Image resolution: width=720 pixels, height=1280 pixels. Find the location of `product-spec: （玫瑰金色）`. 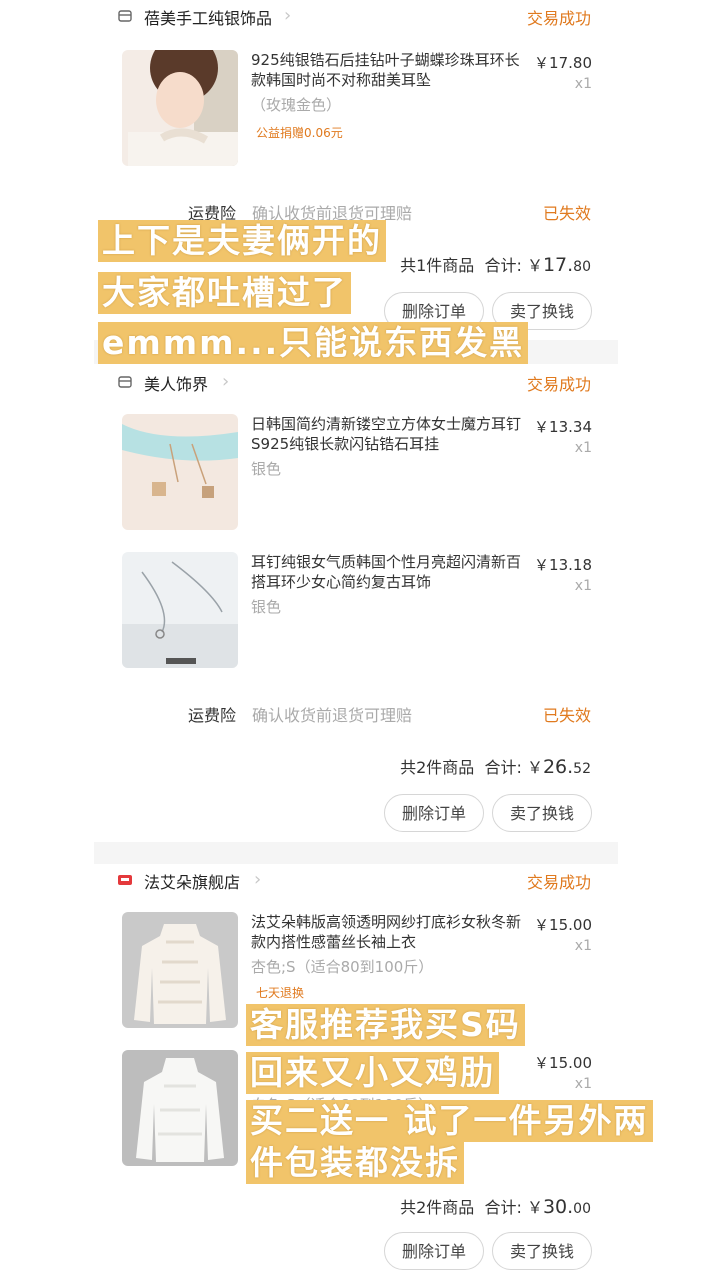

product-spec: （玫瑰金色） is located at coordinates (296, 105).